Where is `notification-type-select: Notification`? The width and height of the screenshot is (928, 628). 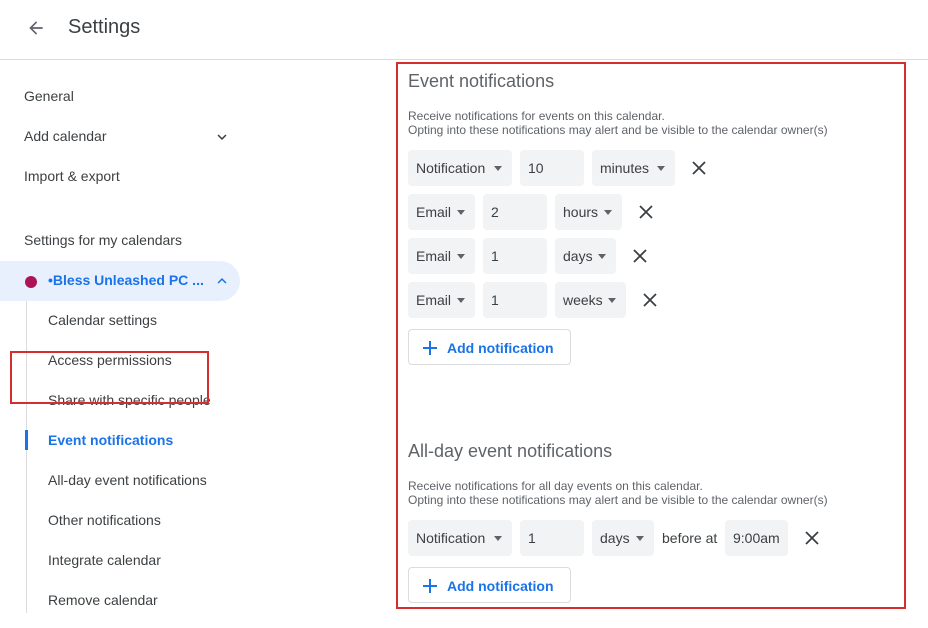 notification-type-select: Notification is located at coordinates (460, 168).